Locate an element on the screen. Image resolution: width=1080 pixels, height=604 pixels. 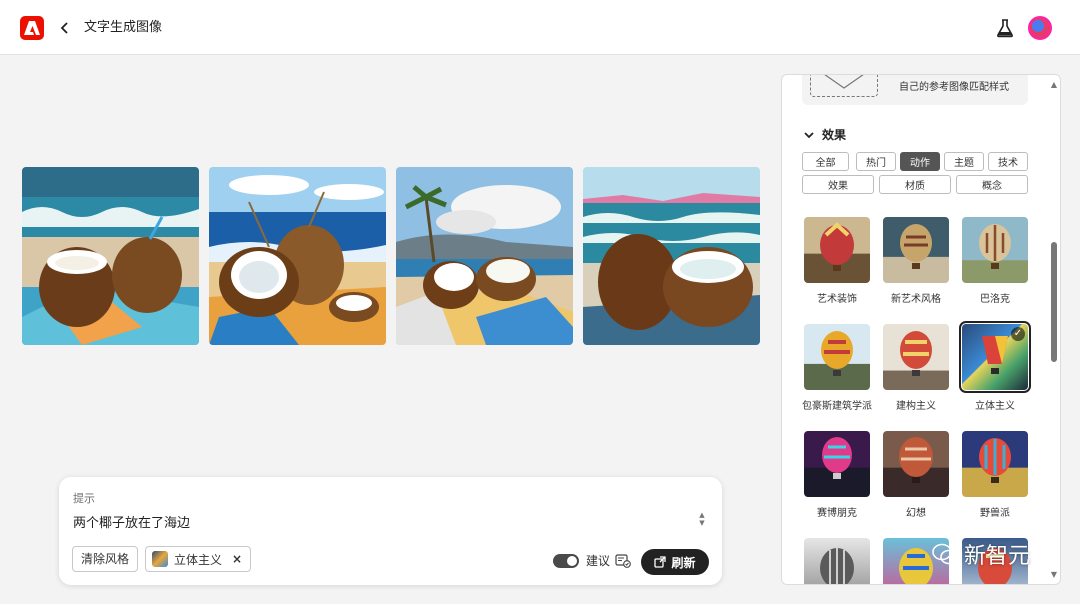
style-caption: 艺术装饰 is located at coordinates (837, 299).